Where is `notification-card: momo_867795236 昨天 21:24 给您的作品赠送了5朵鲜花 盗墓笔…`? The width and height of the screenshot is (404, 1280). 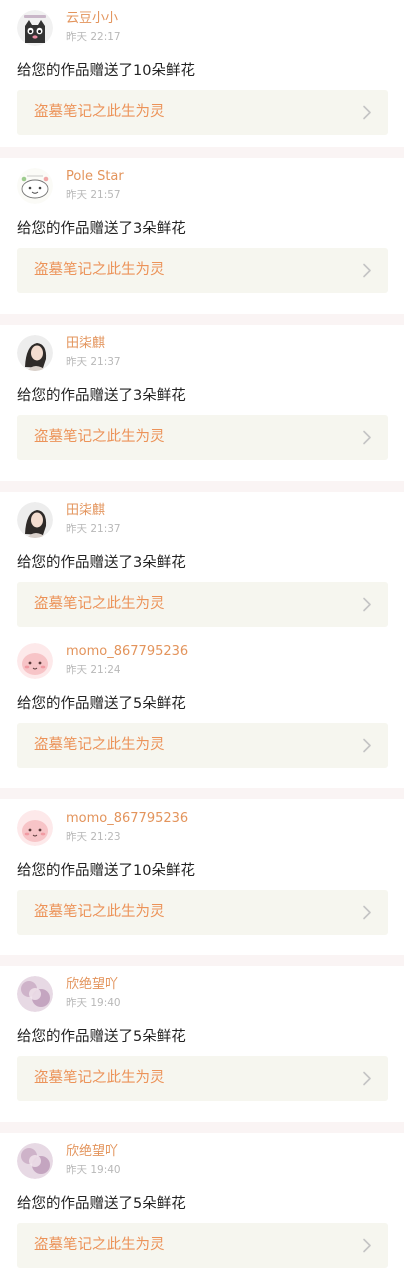 notification-card: momo_867795236 昨天 21:24 给您的作品赠送了5朵鲜花 盗墓笔… is located at coordinates (202, 706).